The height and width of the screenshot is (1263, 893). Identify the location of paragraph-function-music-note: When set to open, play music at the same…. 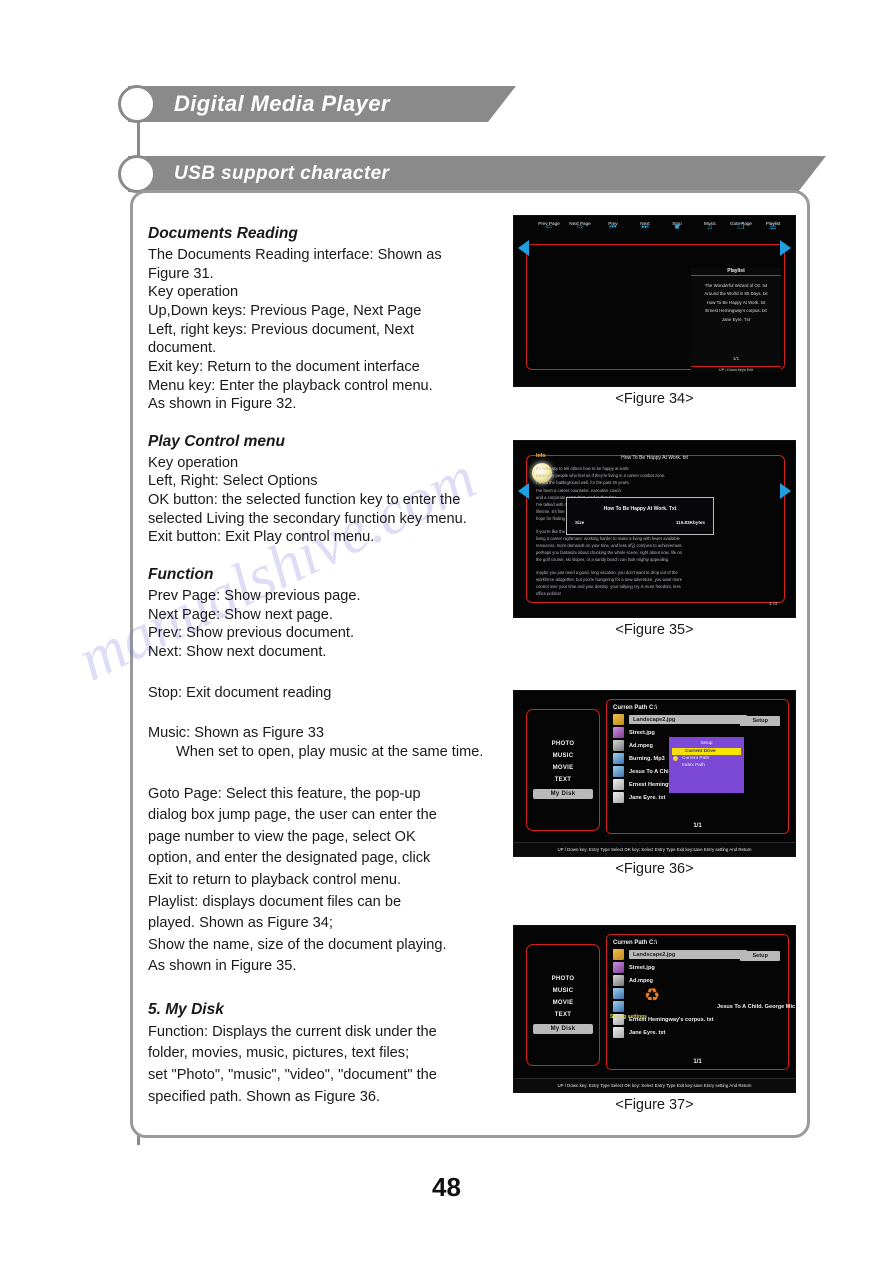
(330, 751).